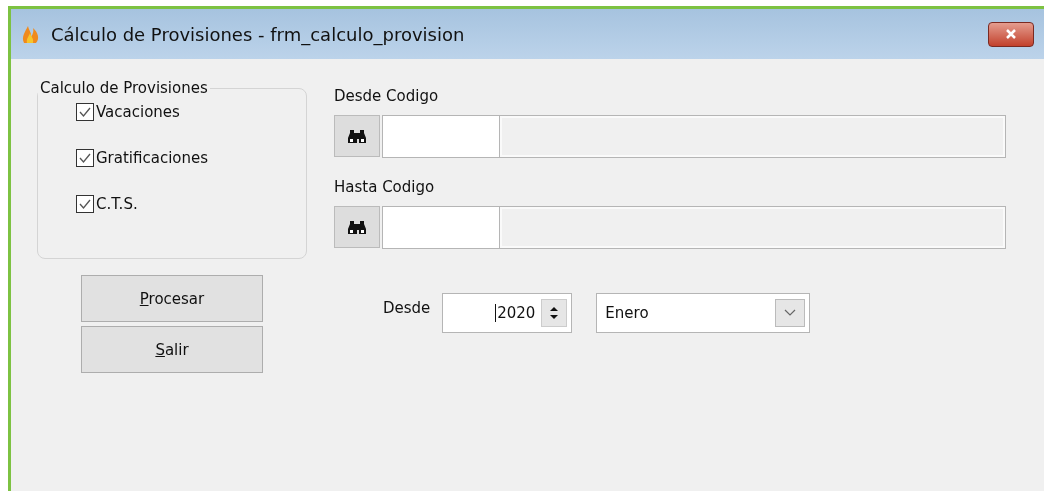 The width and height of the screenshot is (1044, 491). Describe the element at coordinates (124, 88) in the screenshot. I see `group-title: Calculo de Provisiones` at that location.